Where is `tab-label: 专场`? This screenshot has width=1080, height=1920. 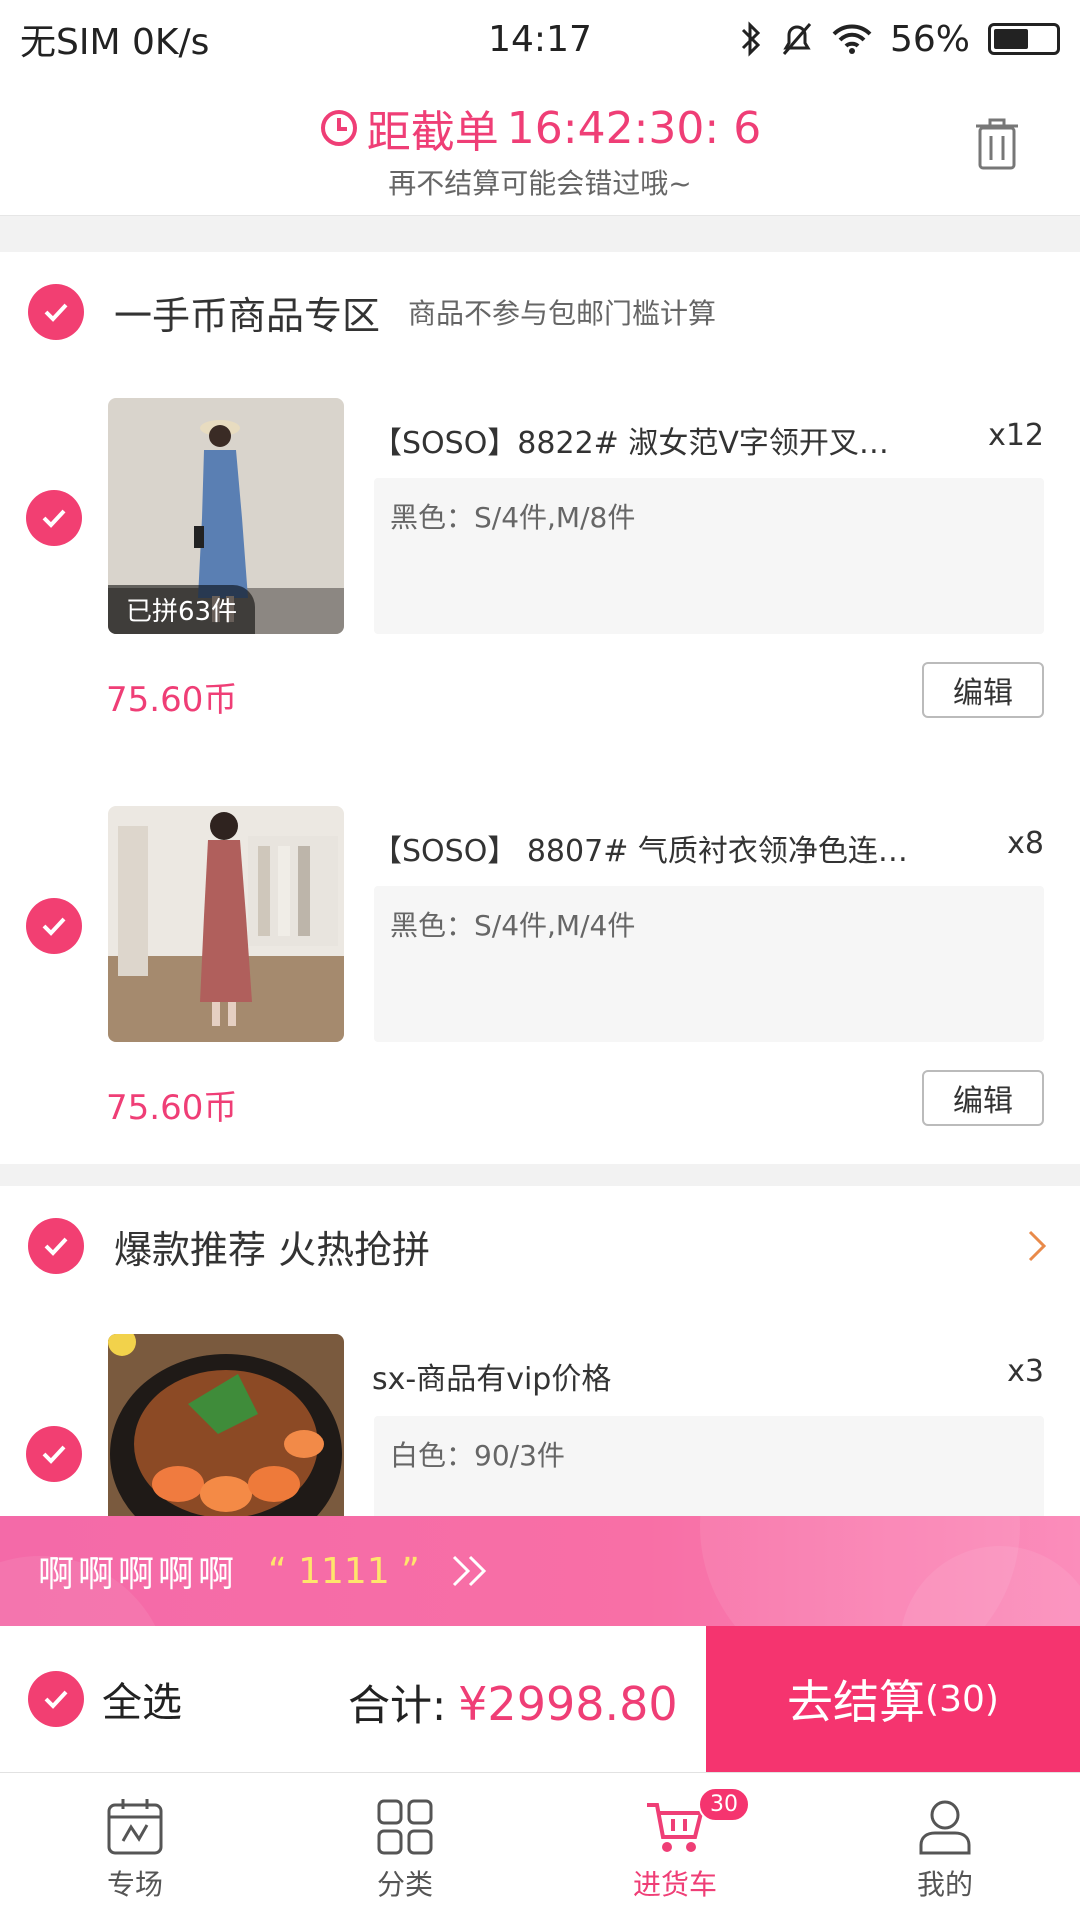 tab-label: 专场 is located at coordinates (134, 1884).